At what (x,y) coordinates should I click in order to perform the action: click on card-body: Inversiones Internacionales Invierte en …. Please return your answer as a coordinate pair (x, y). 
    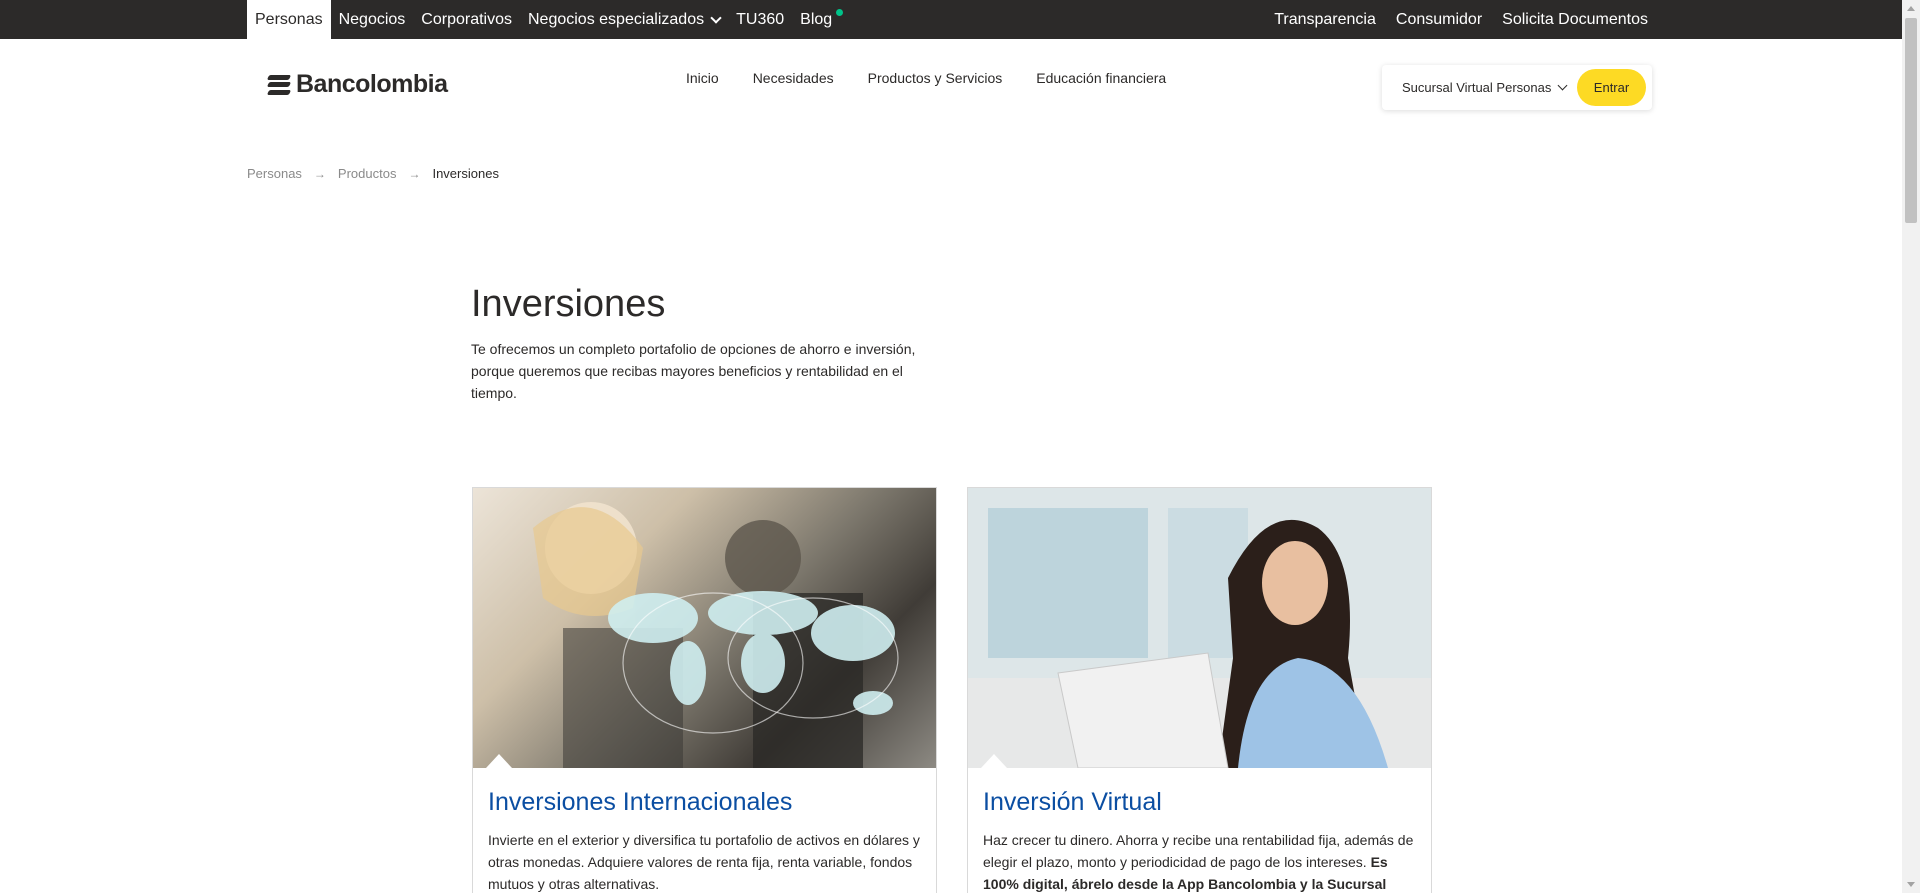
    Looking at the image, I should click on (704, 830).